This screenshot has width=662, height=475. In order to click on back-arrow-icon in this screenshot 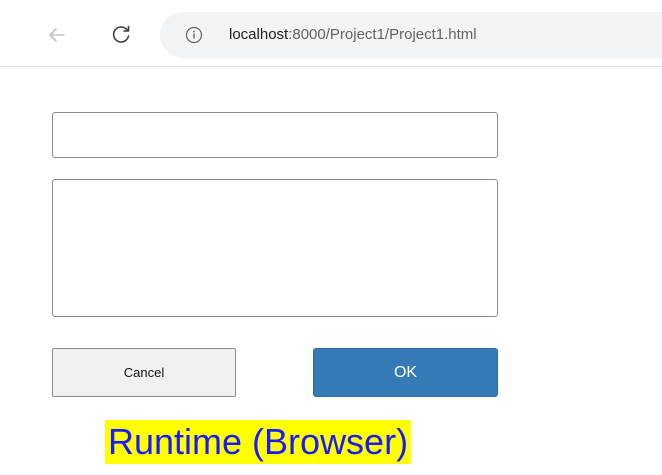, I will do `click(57, 35)`.